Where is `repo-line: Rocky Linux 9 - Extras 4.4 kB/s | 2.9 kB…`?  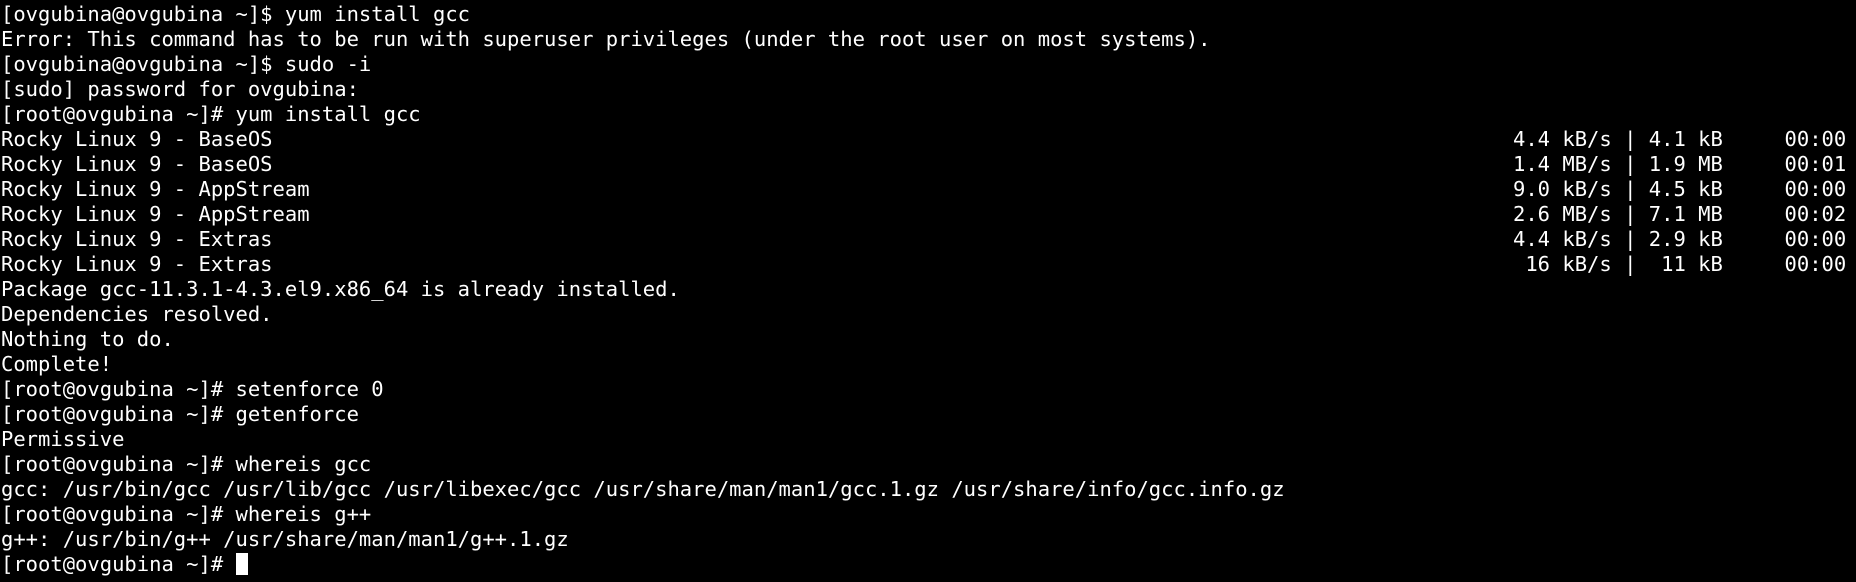
repo-line: Rocky Linux 9 - Extras 4.4 kB/s | 2.9 kB… is located at coordinates (928, 239).